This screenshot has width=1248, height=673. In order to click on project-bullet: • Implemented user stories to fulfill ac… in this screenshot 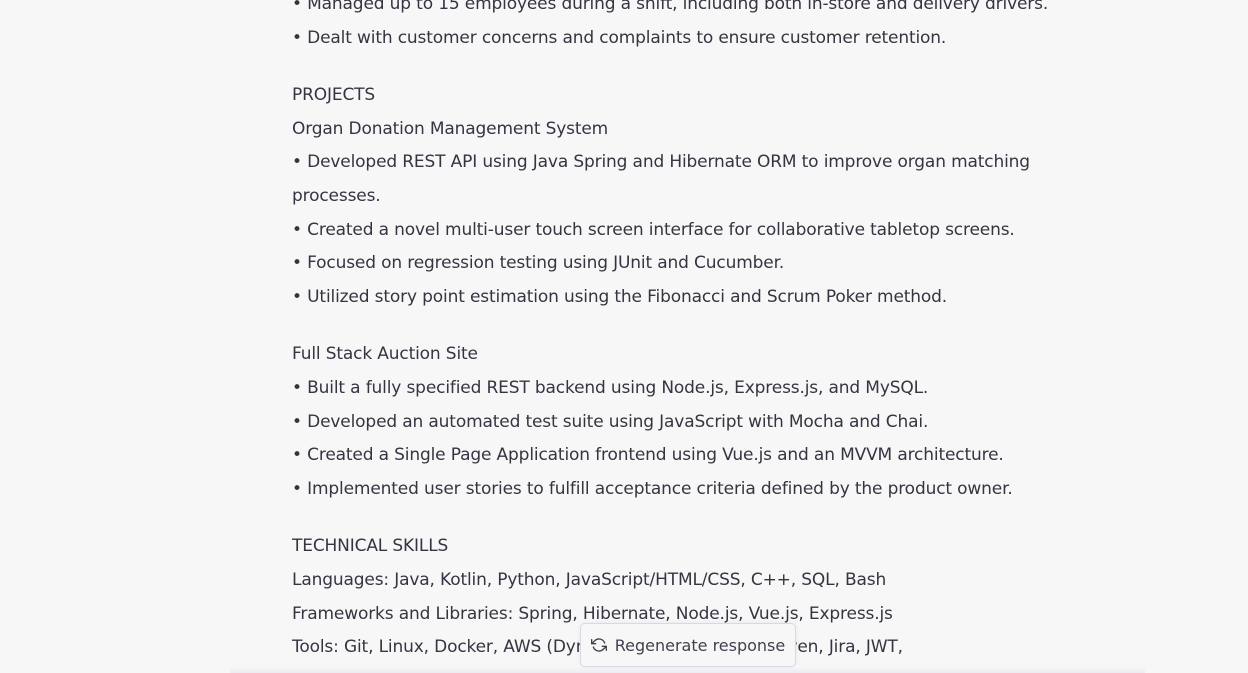, I will do `click(652, 488)`.